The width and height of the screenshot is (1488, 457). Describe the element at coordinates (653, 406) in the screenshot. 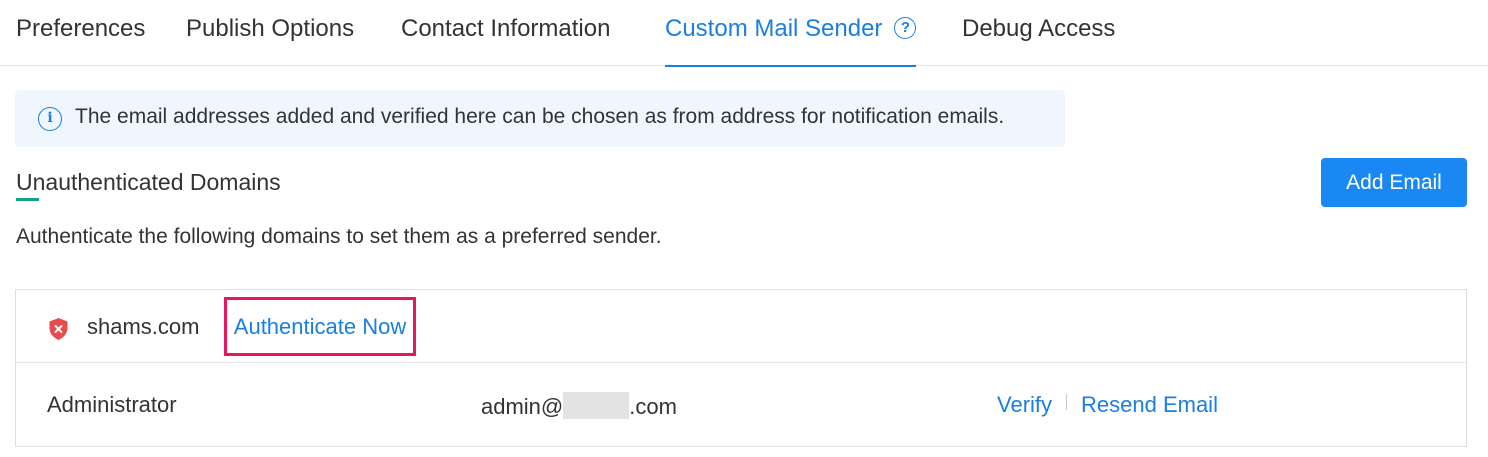

I see `email-suffix: .com` at that location.